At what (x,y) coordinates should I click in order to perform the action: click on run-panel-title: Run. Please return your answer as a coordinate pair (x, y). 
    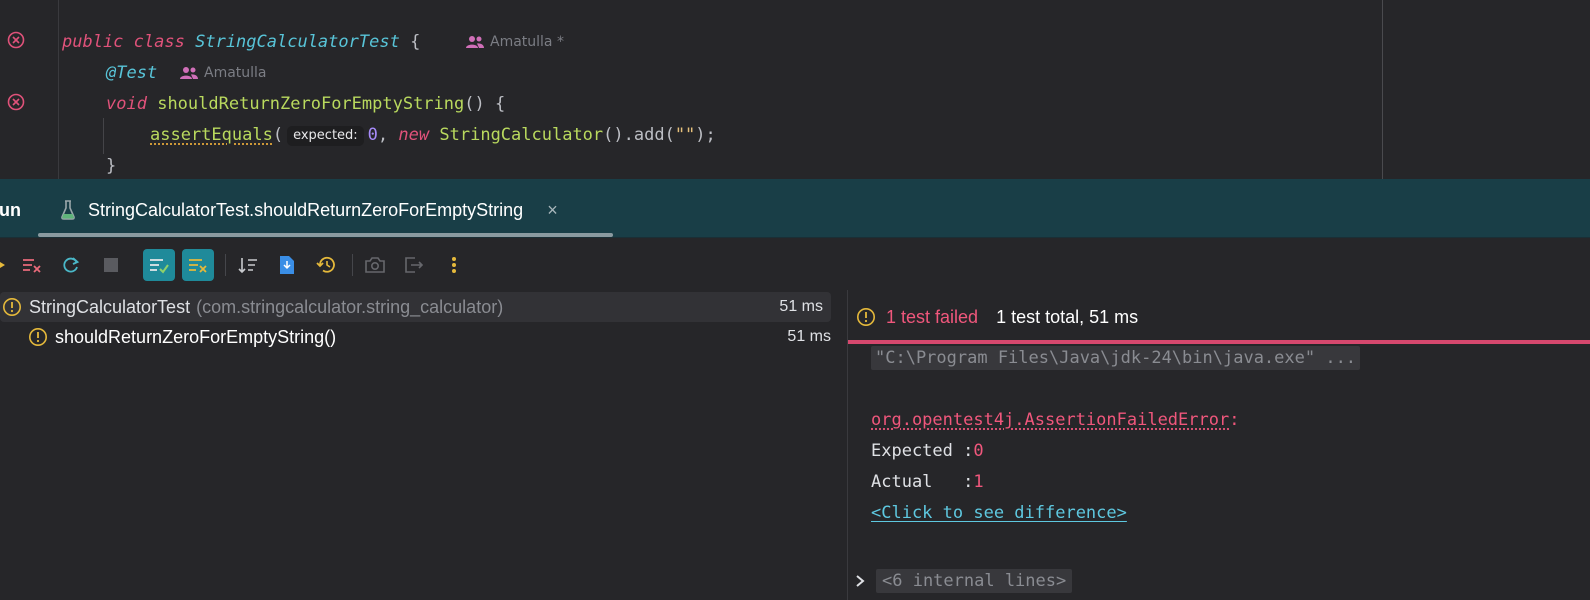
    Looking at the image, I should click on (10, 210).